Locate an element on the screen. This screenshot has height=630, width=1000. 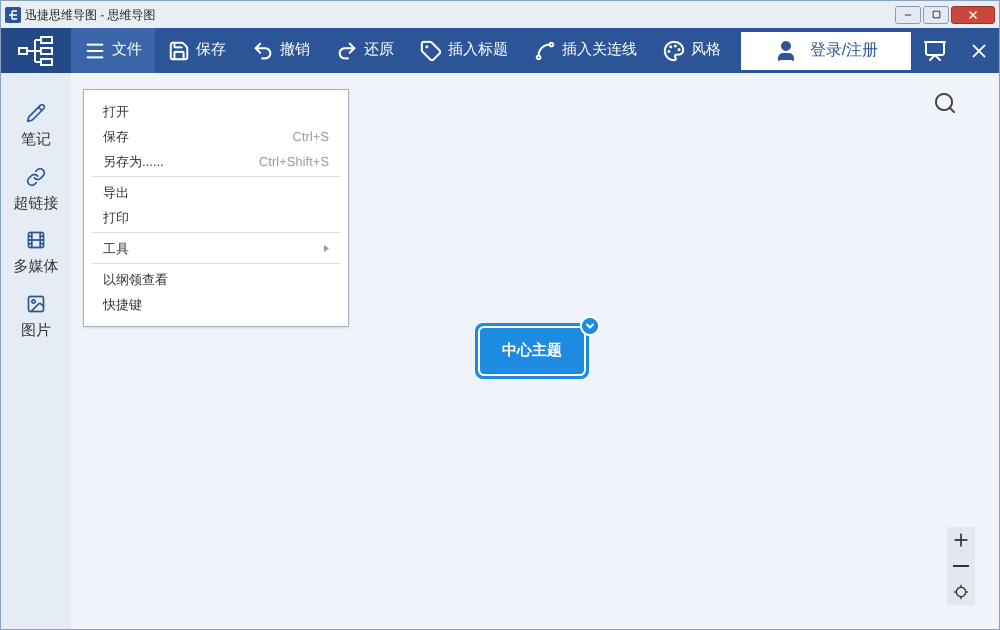
film-icon is located at coordinates (36, 240).